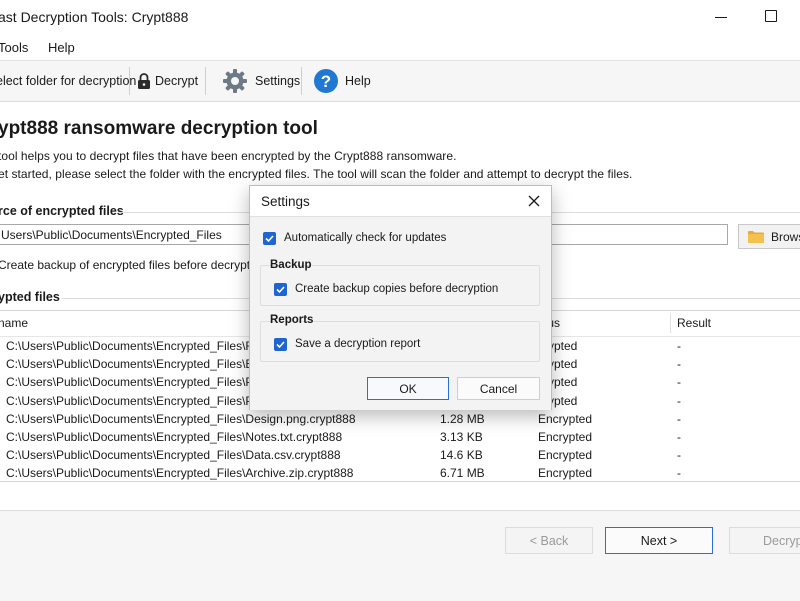 Image resolution: width=800 pixels, height=601 pixels. I want to click on menu-help: Help, so click(61, 47).